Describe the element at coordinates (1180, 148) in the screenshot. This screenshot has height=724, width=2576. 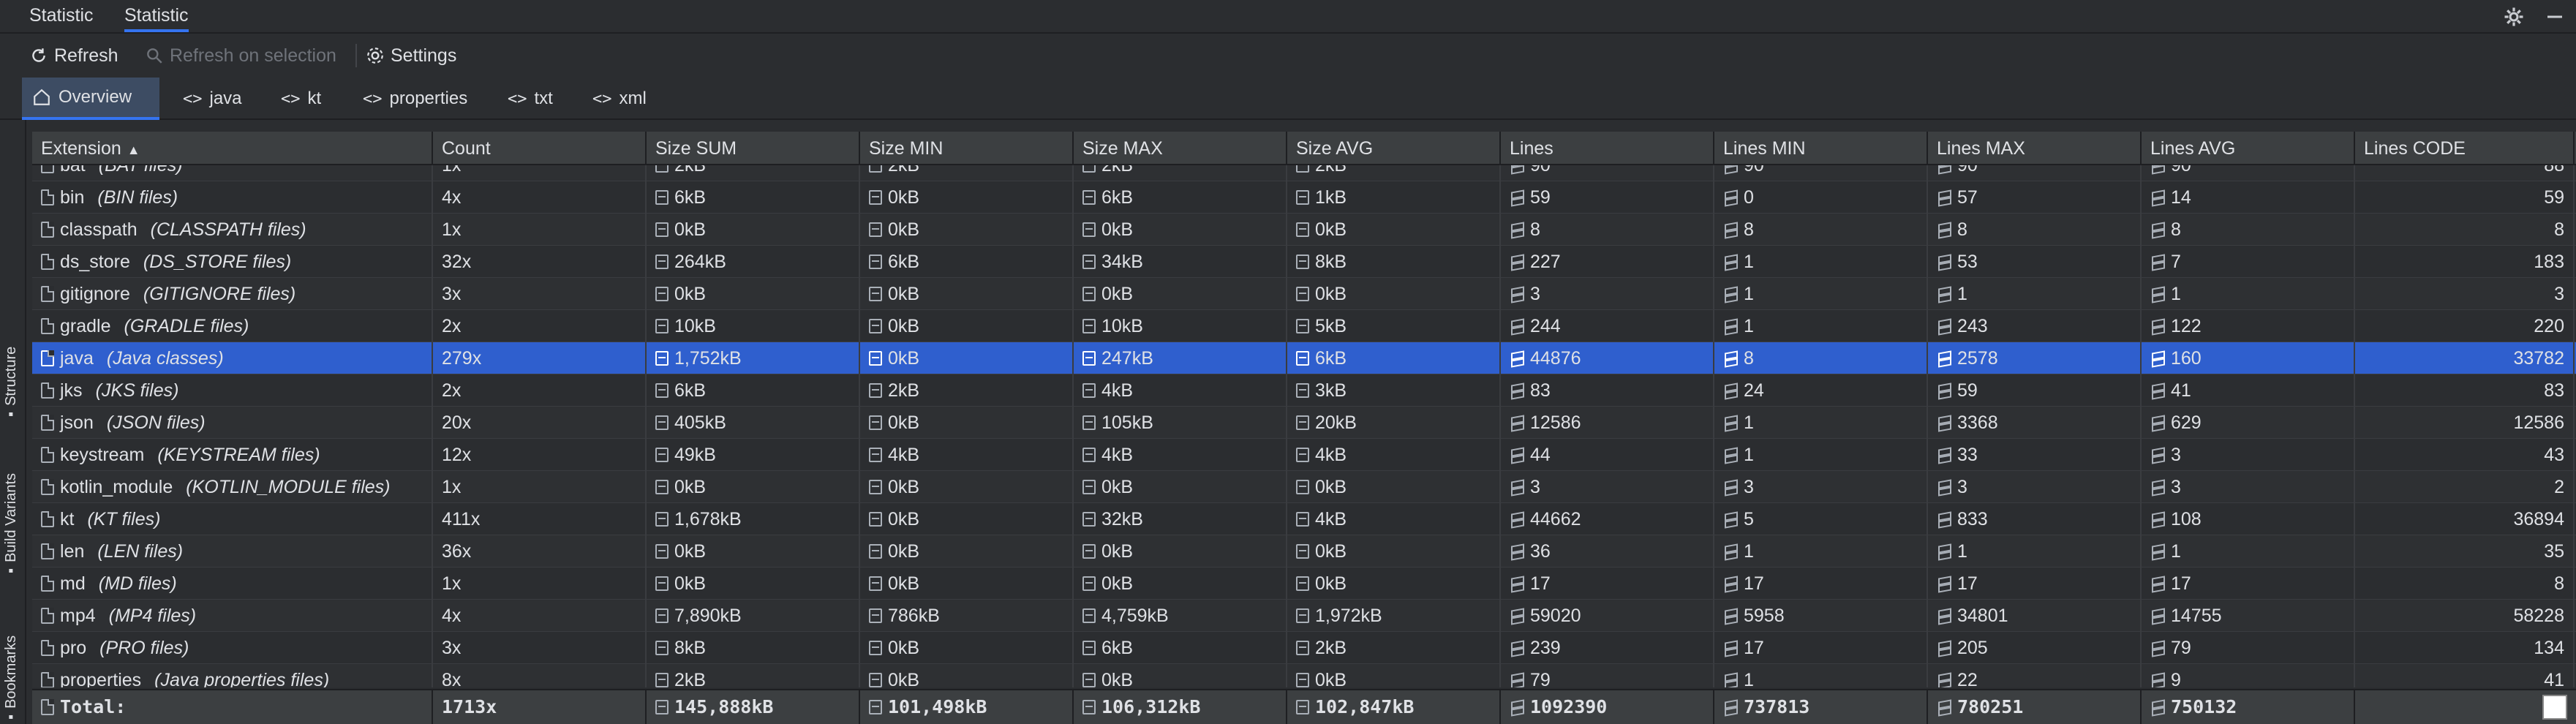
I see `column-header-size-max: Size MAX` at that location.